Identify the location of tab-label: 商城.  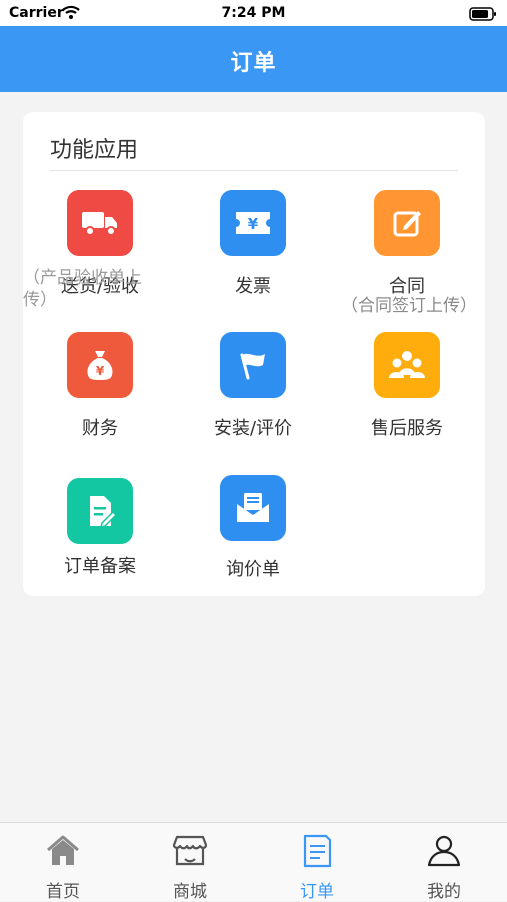
(190, 892).